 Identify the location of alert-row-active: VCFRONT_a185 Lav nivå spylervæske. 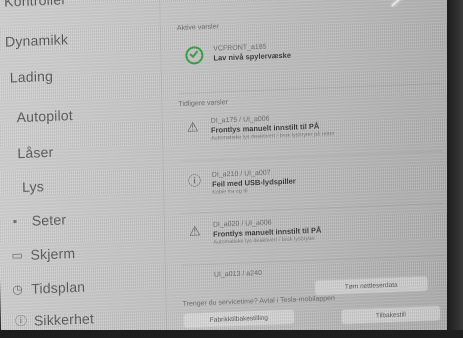
(238, 54).